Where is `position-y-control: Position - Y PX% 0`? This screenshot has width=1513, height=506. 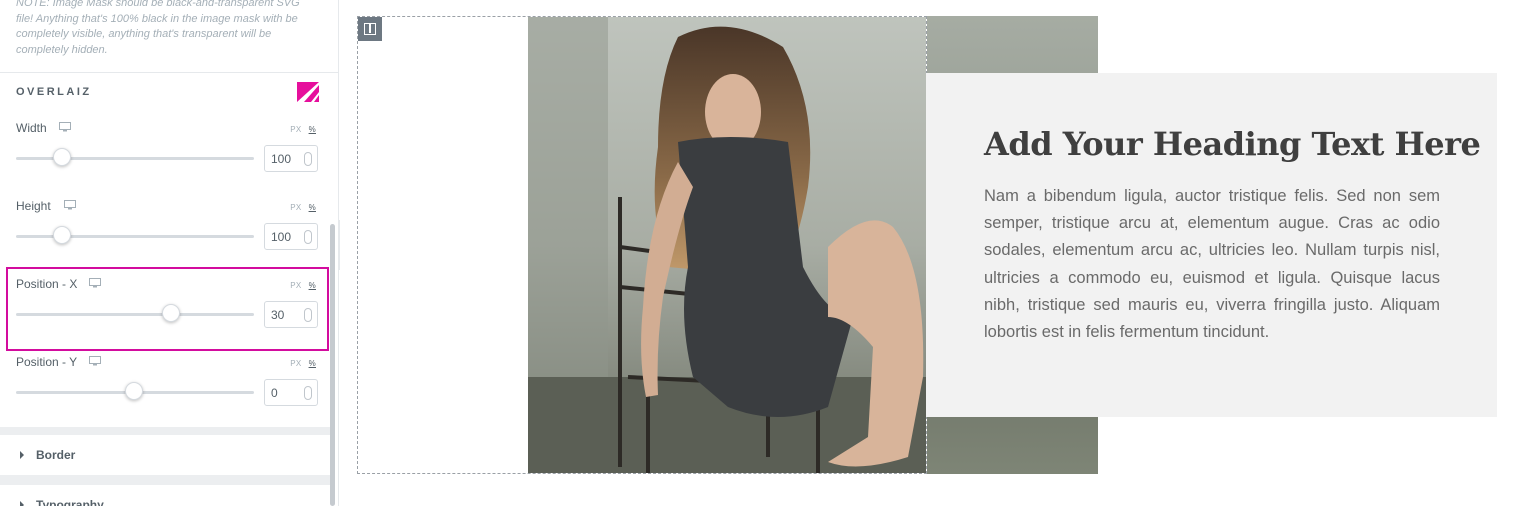 position-y-control: Position - Y PX% 0 is located at coordinates (167, 390).